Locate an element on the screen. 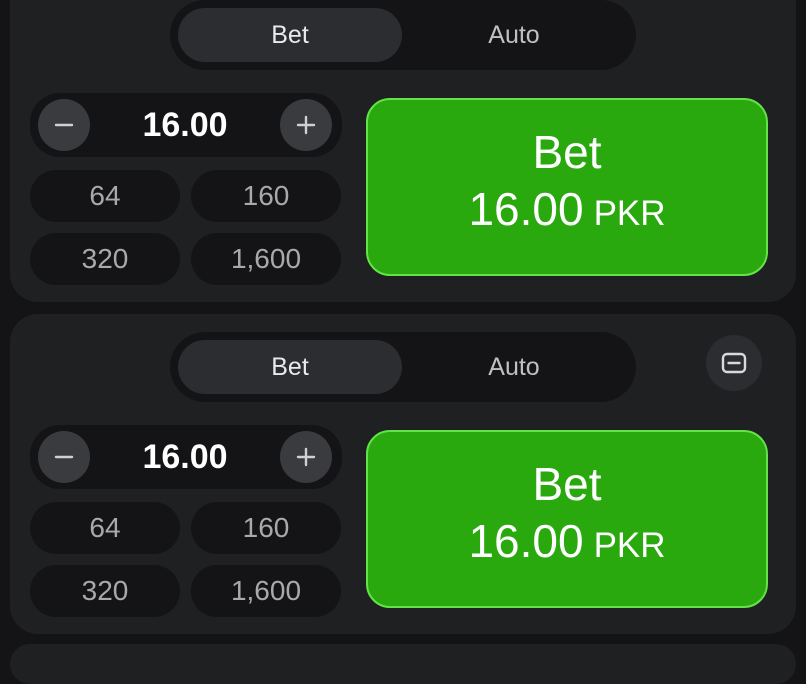  remove-panel-button is located at coordinates (734, 363).